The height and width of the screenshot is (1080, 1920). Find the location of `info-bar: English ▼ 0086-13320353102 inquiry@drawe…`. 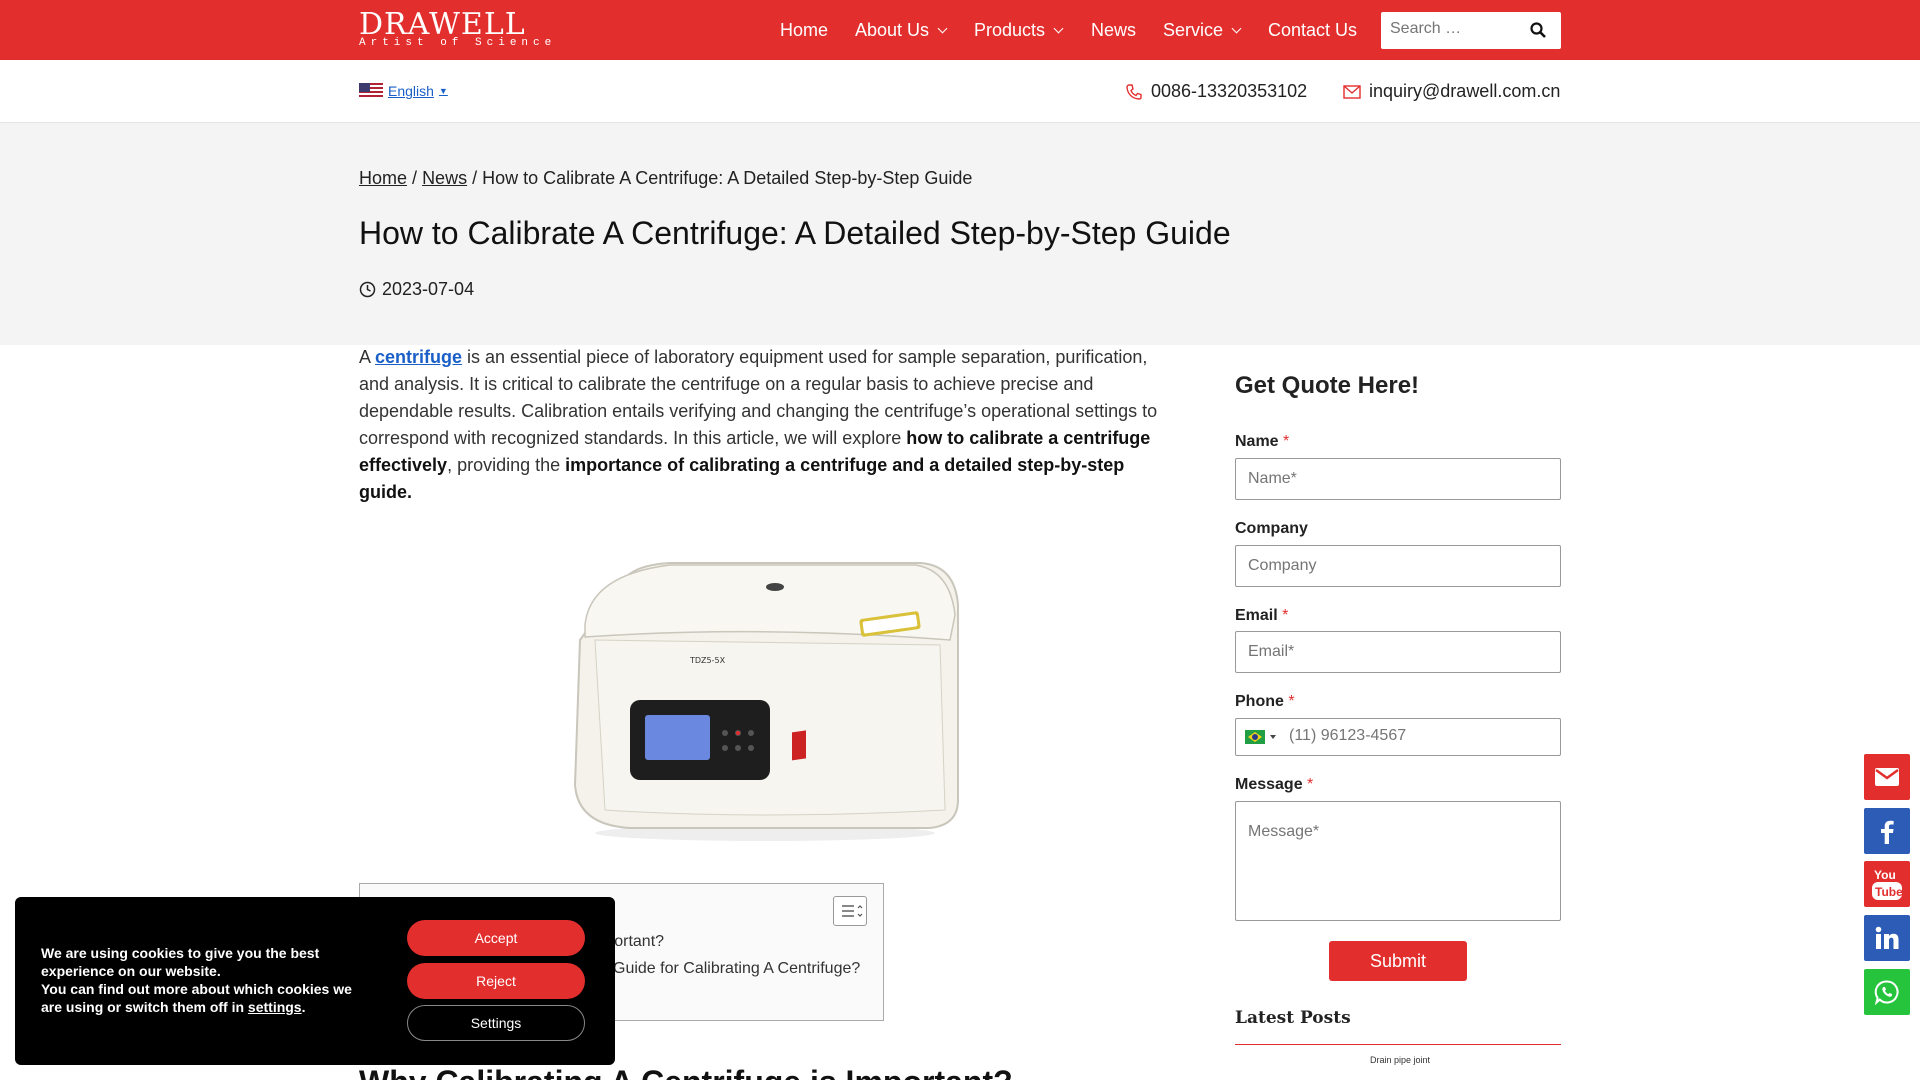

info-bar: English ▼ 0086-13320353102 inquiry@drawe… is located at coordinates (960, 91).